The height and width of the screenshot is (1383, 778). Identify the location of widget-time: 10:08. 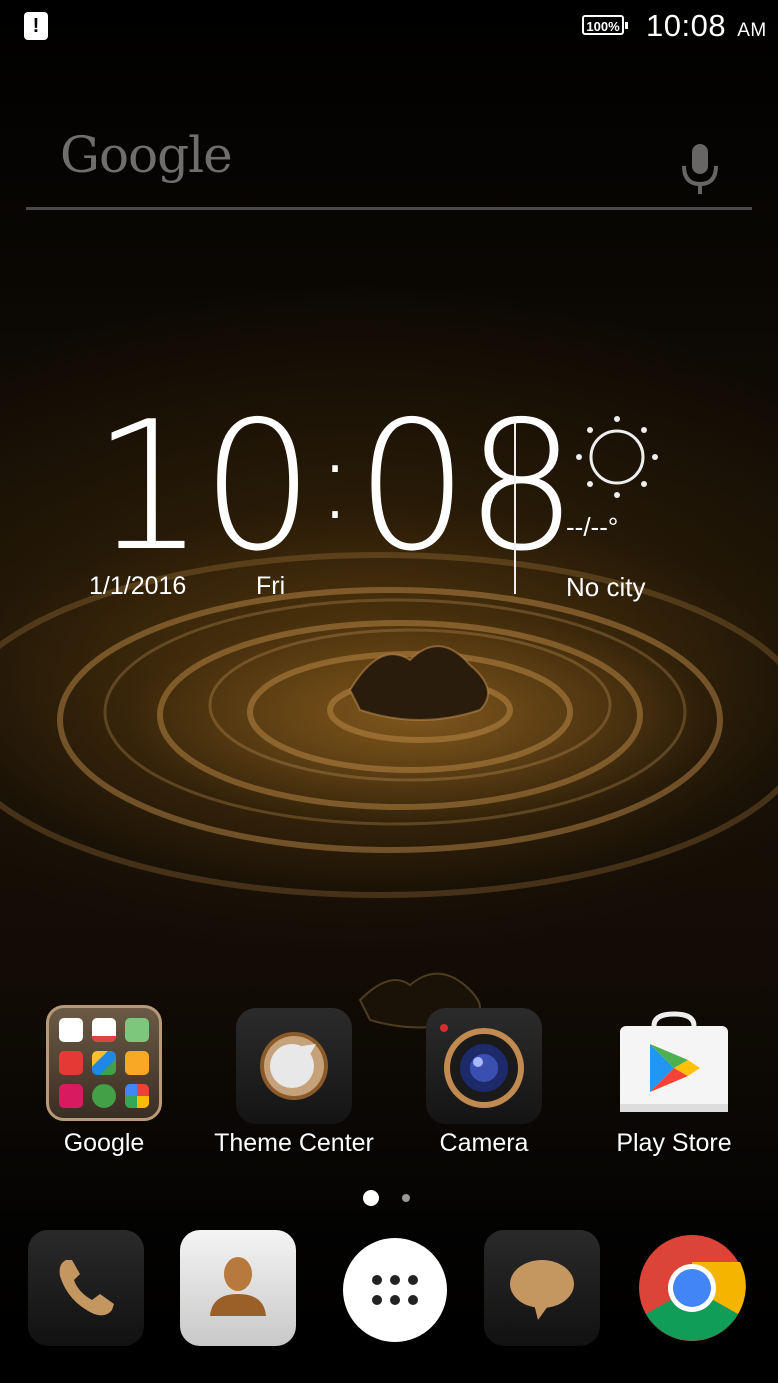
(335, 487).